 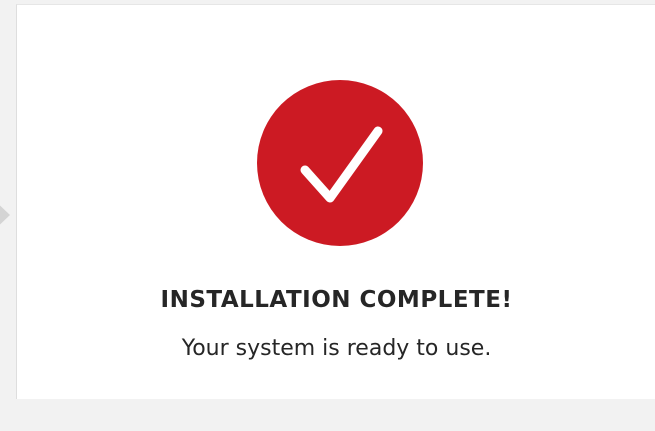 What do you see at coordinates (5, 215) in the screenshot?
I see `previous-step-arrow-icon` at bounding box center [5, 215].